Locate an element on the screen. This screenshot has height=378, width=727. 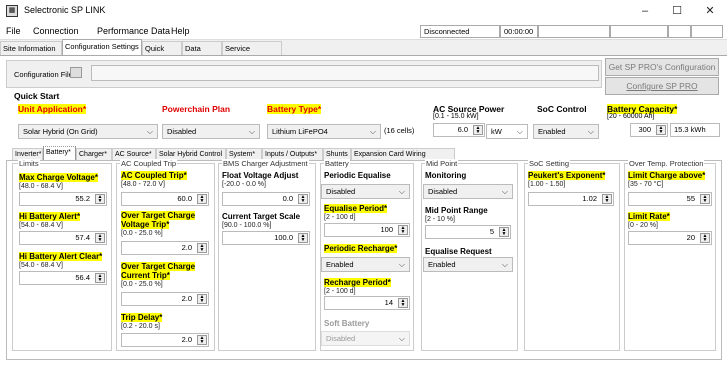
tab-data-view: Data View is located at coordinates (202, 53).